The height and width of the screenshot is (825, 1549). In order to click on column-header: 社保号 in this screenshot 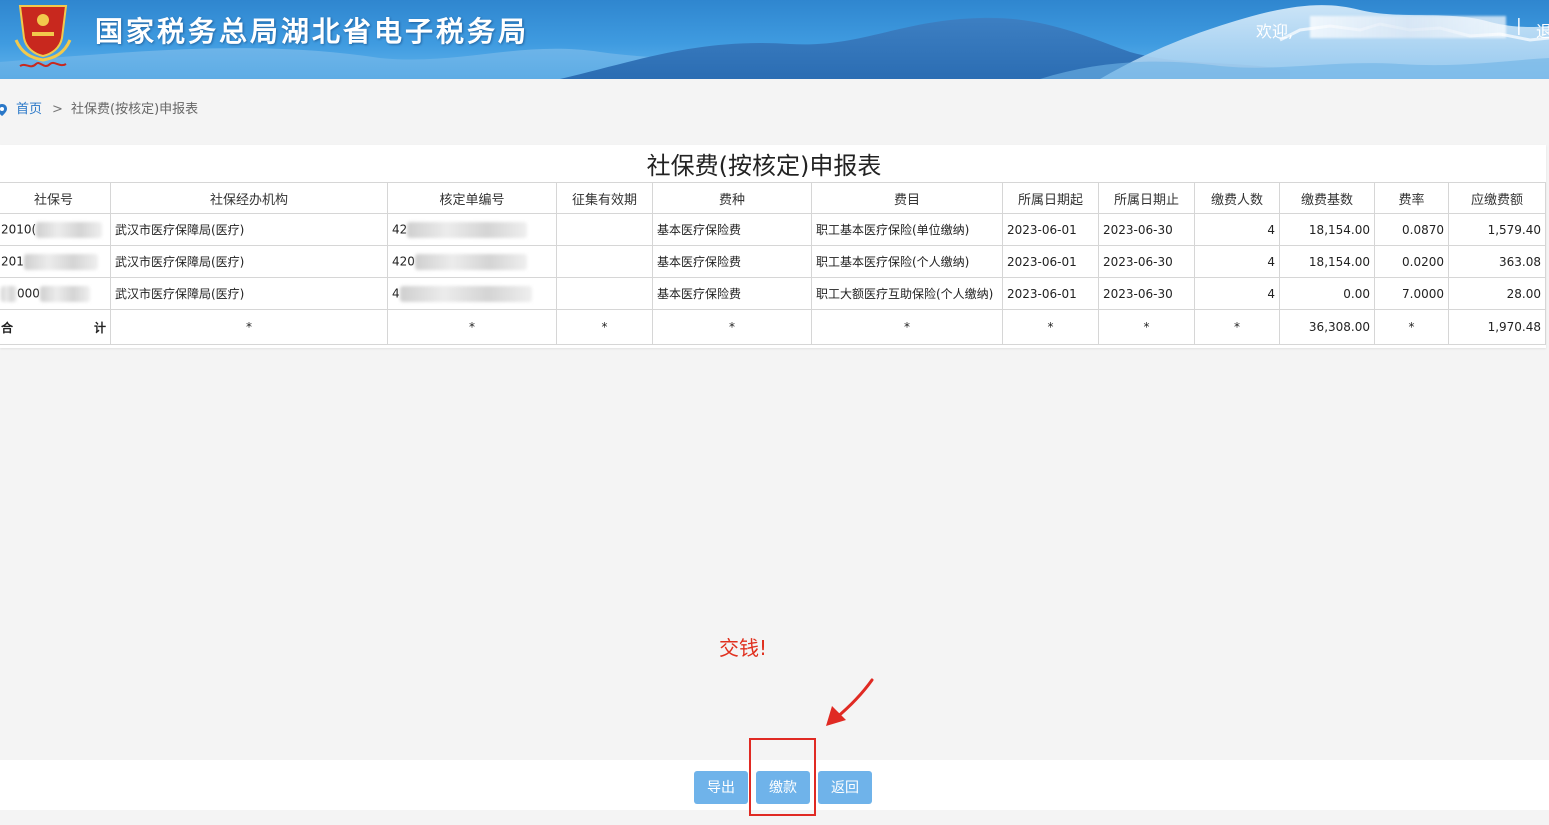, I will do `click(55, 198)`.